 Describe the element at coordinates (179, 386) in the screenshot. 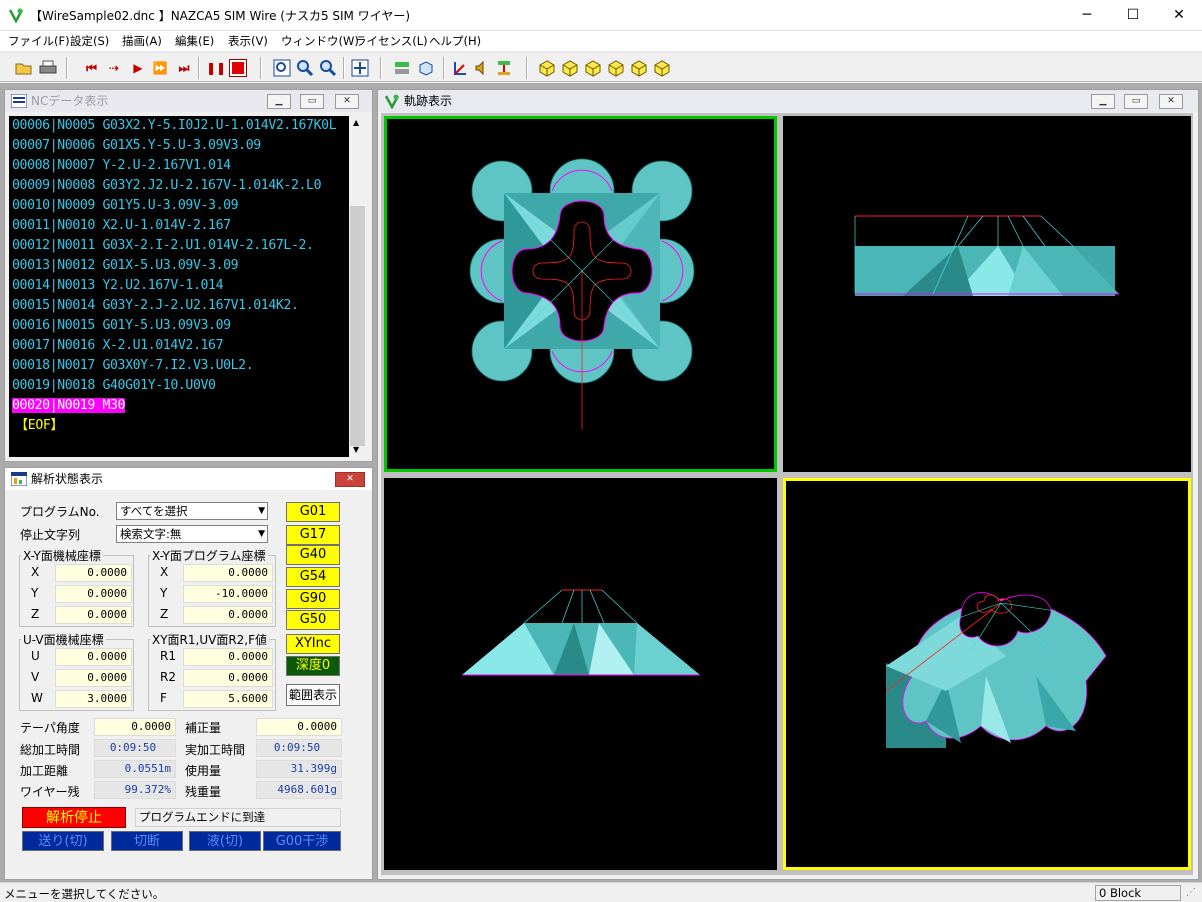

I see `nc-line: 00019|N0018 G40G01Y-10.U0V0` at that location.